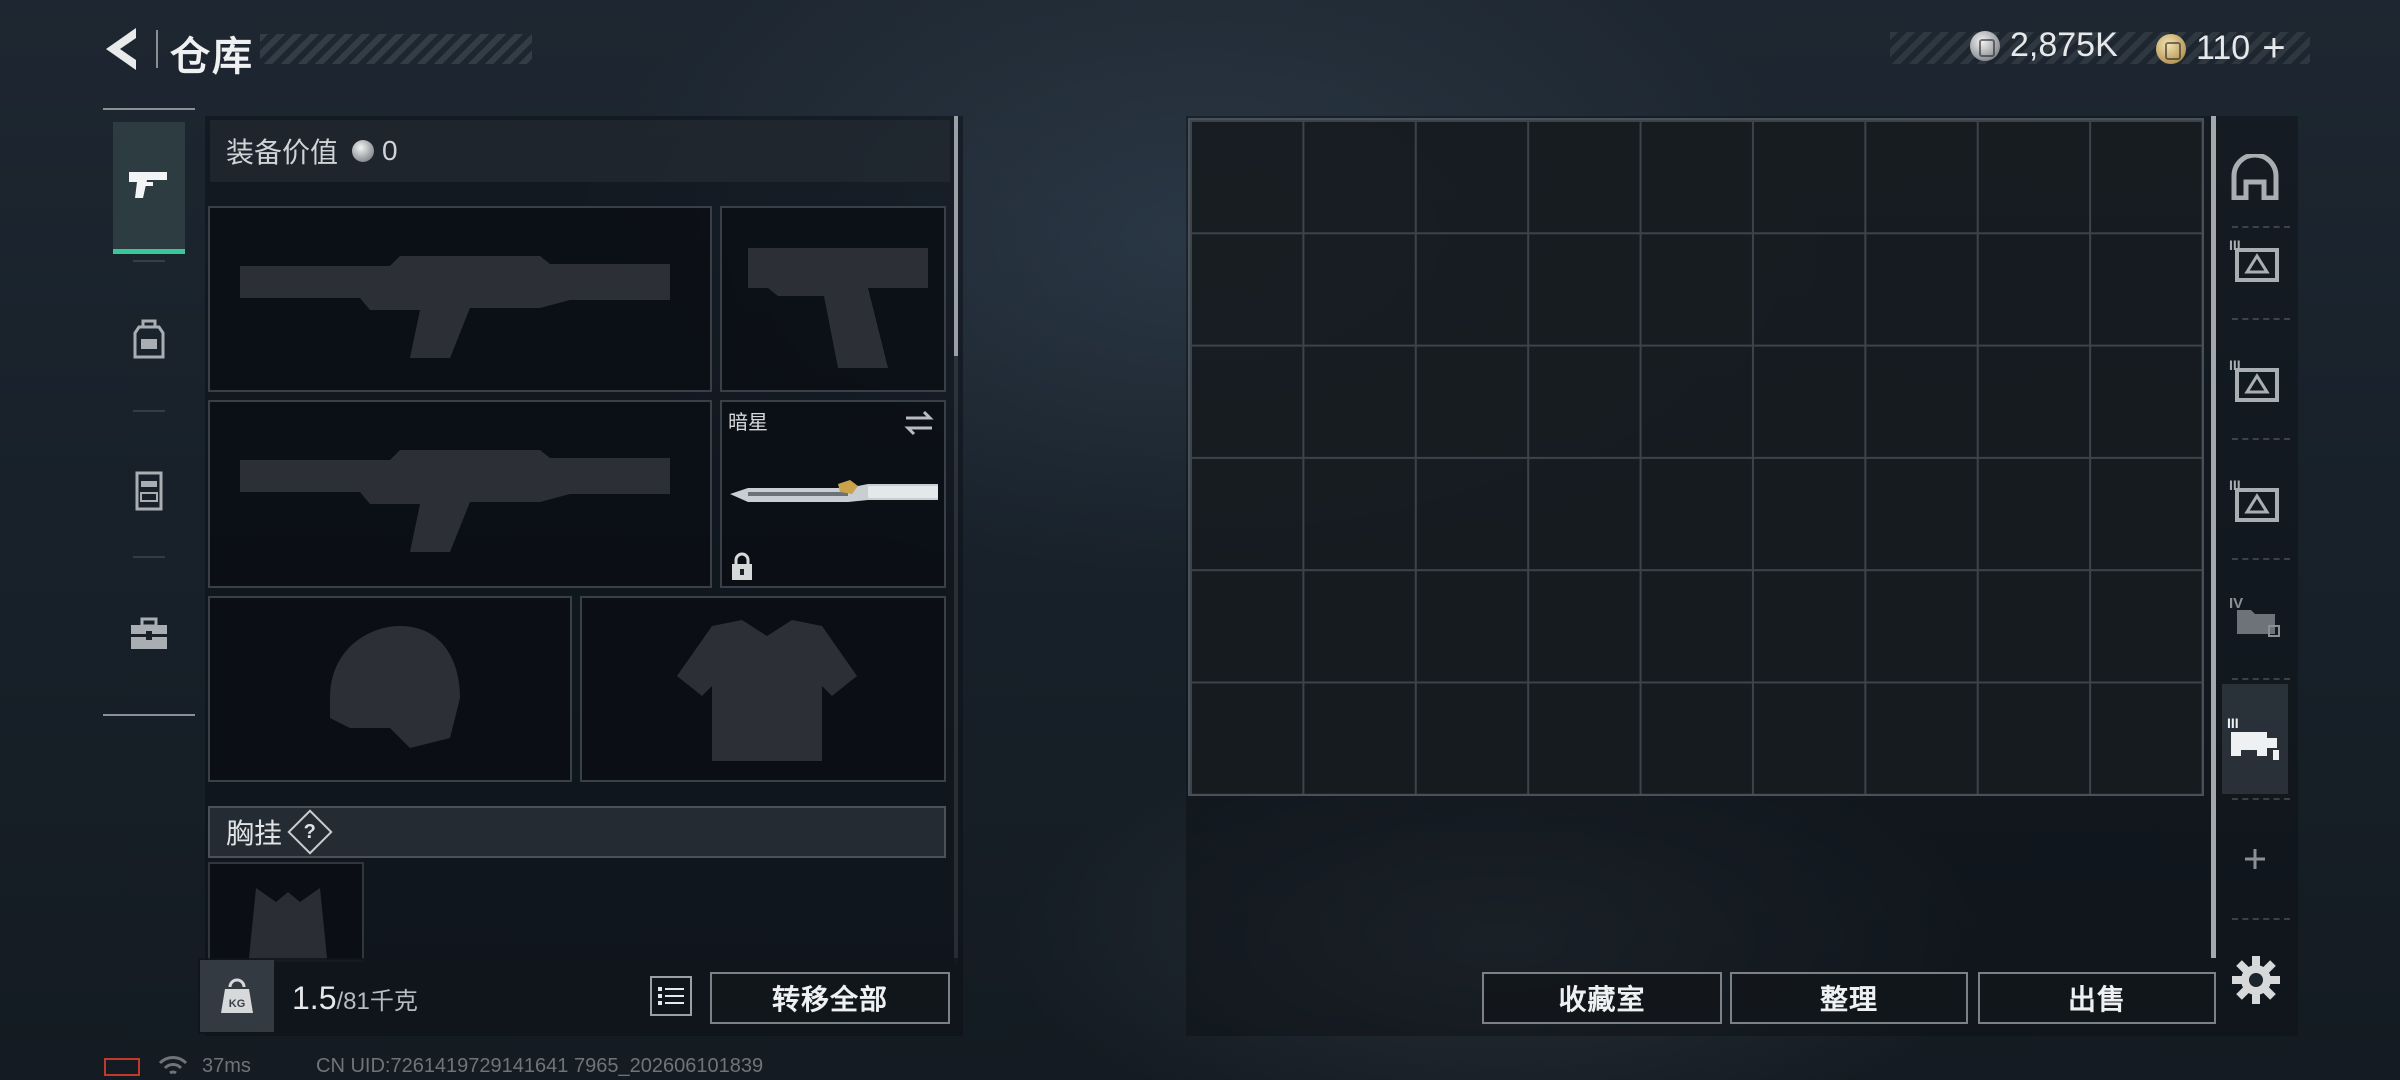  I want to click on settings-button, so click(2256, 980).